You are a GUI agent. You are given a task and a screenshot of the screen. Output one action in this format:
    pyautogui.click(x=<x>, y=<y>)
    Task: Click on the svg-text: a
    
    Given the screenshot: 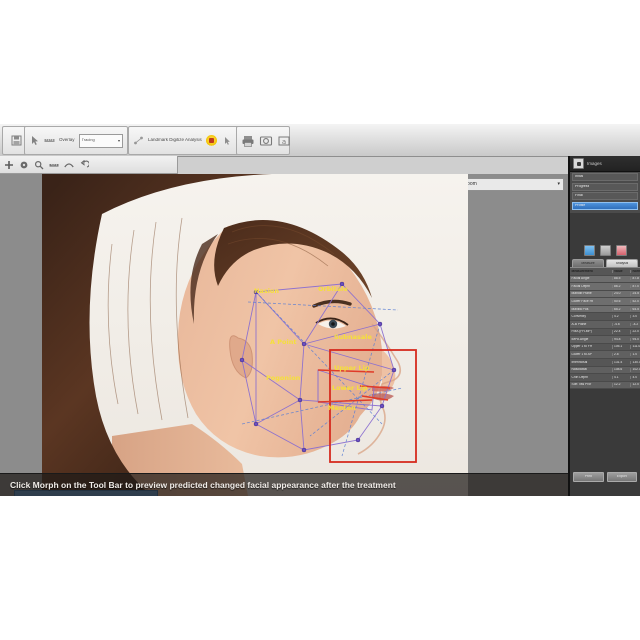 What is the action you would take?
    pyautogui.click(x=284, y=142)
    